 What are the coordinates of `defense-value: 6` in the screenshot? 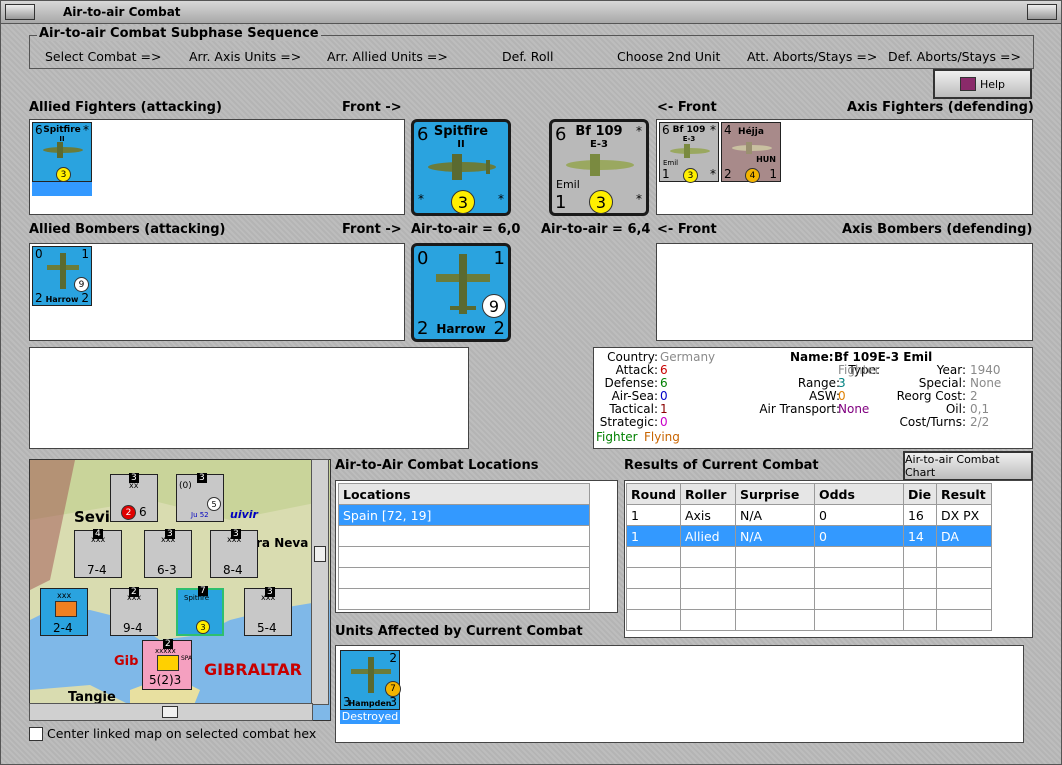 It's located at (664, 383).